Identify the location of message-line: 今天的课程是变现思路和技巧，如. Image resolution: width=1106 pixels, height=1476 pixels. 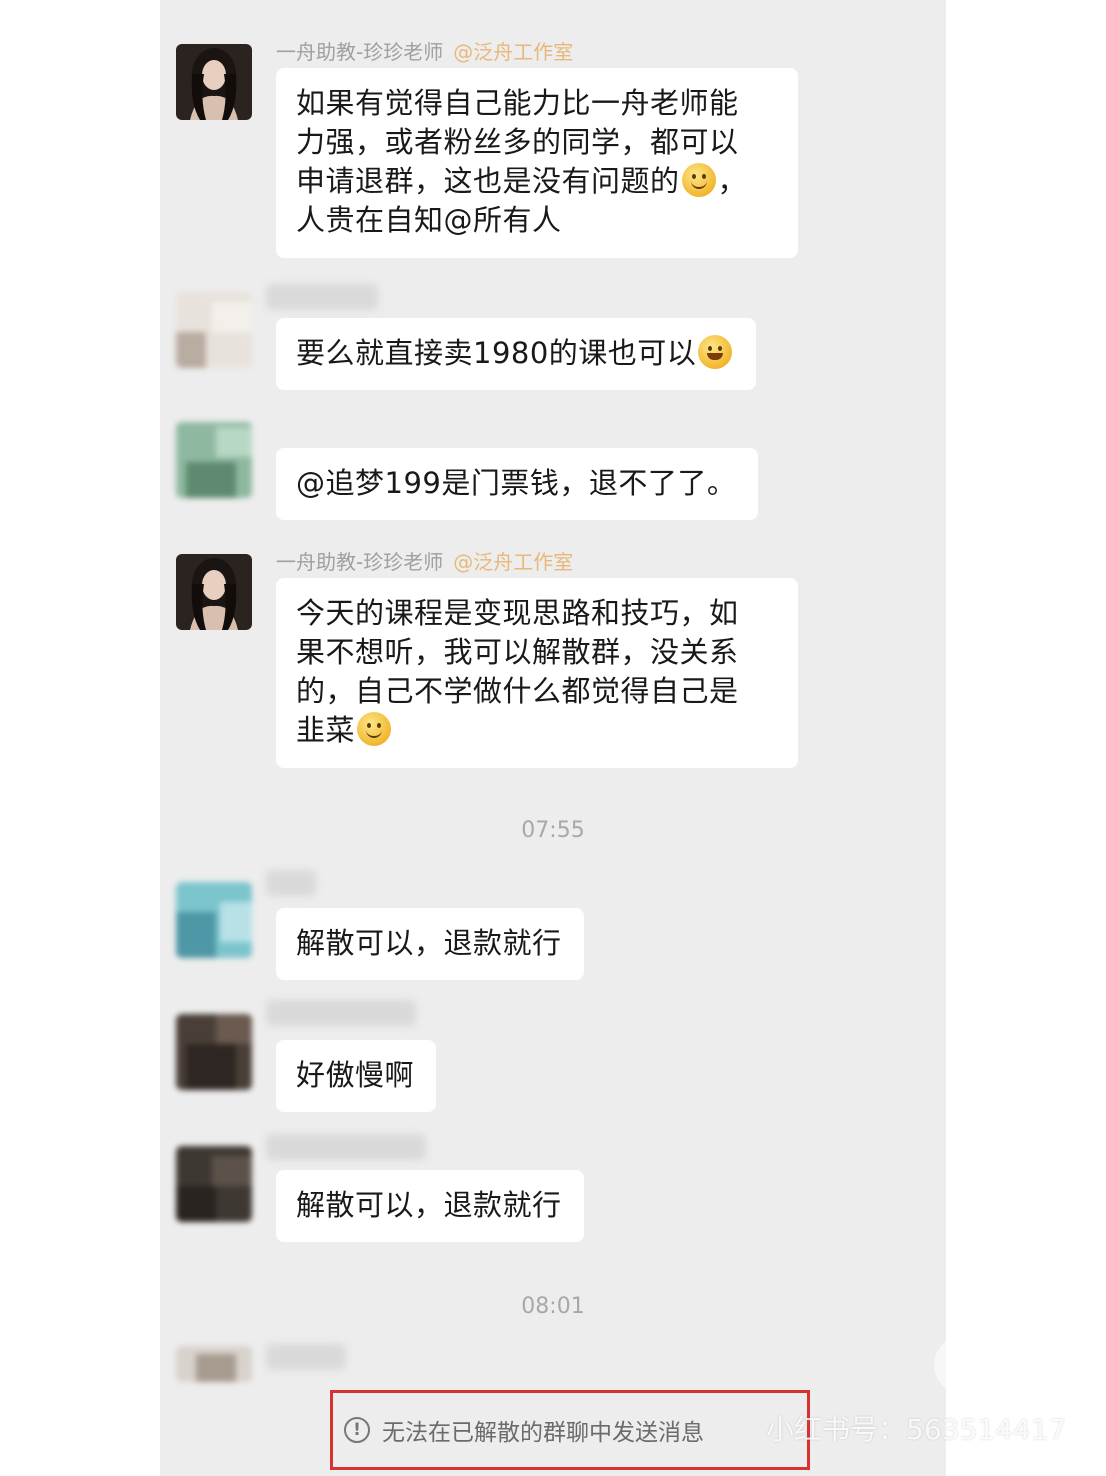
(517, 613).